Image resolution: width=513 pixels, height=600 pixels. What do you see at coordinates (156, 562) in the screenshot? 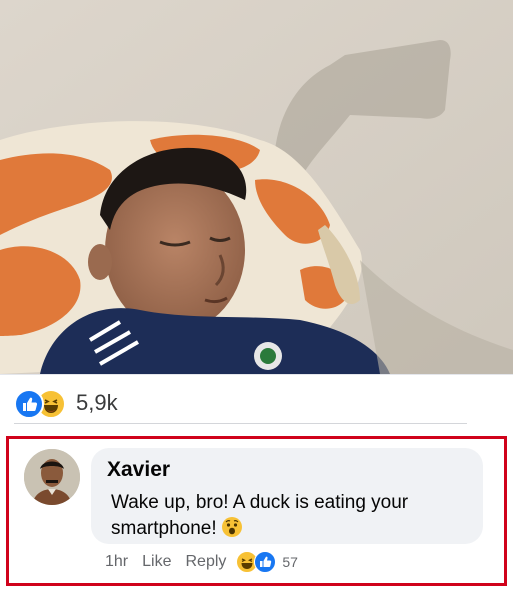
I see `like-link: Like` at bounding box center [156, 562].